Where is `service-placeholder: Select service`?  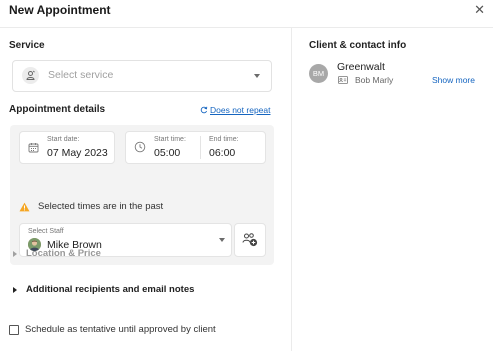 service-placeholder: Select service is located at coordinates (81, 75).